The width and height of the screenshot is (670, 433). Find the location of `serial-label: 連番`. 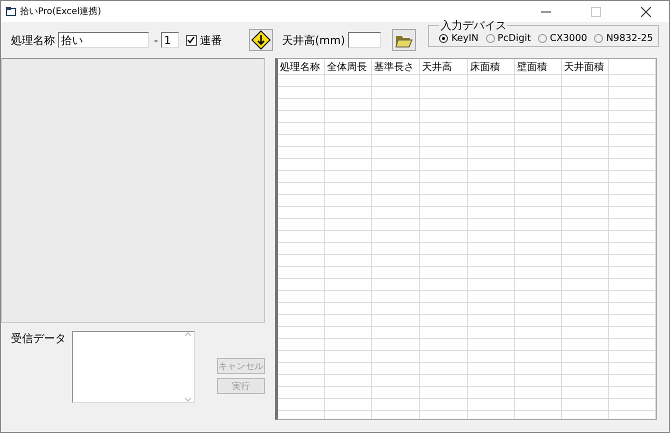

serial-label: 連番 is located at coordinates (211, 40).